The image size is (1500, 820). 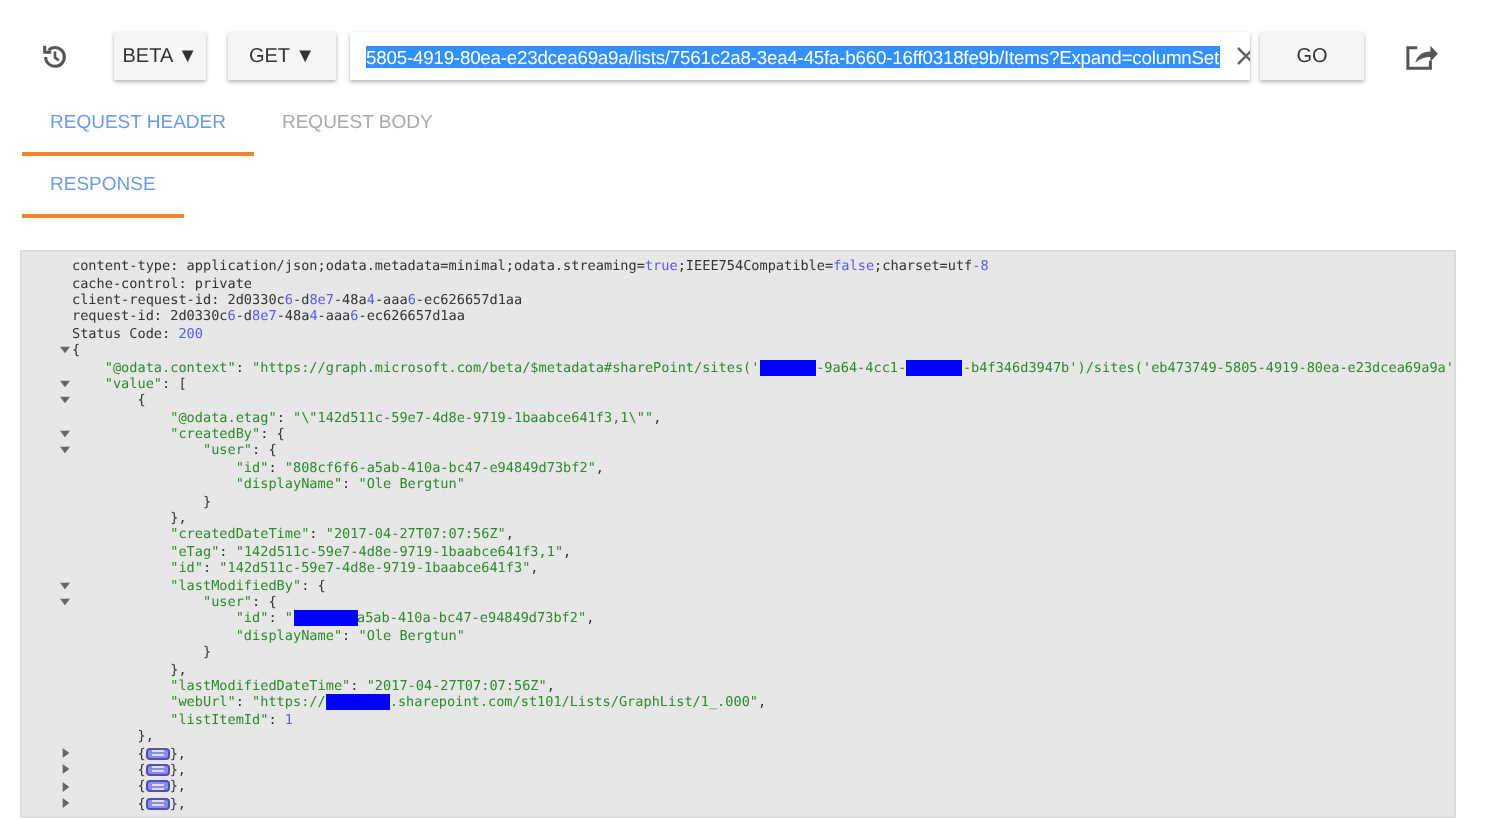 What do you see at coordinates (282, 56) in the screenshot?
I see `method-dropdown: GET ▼` at bounding box center [282, 56].